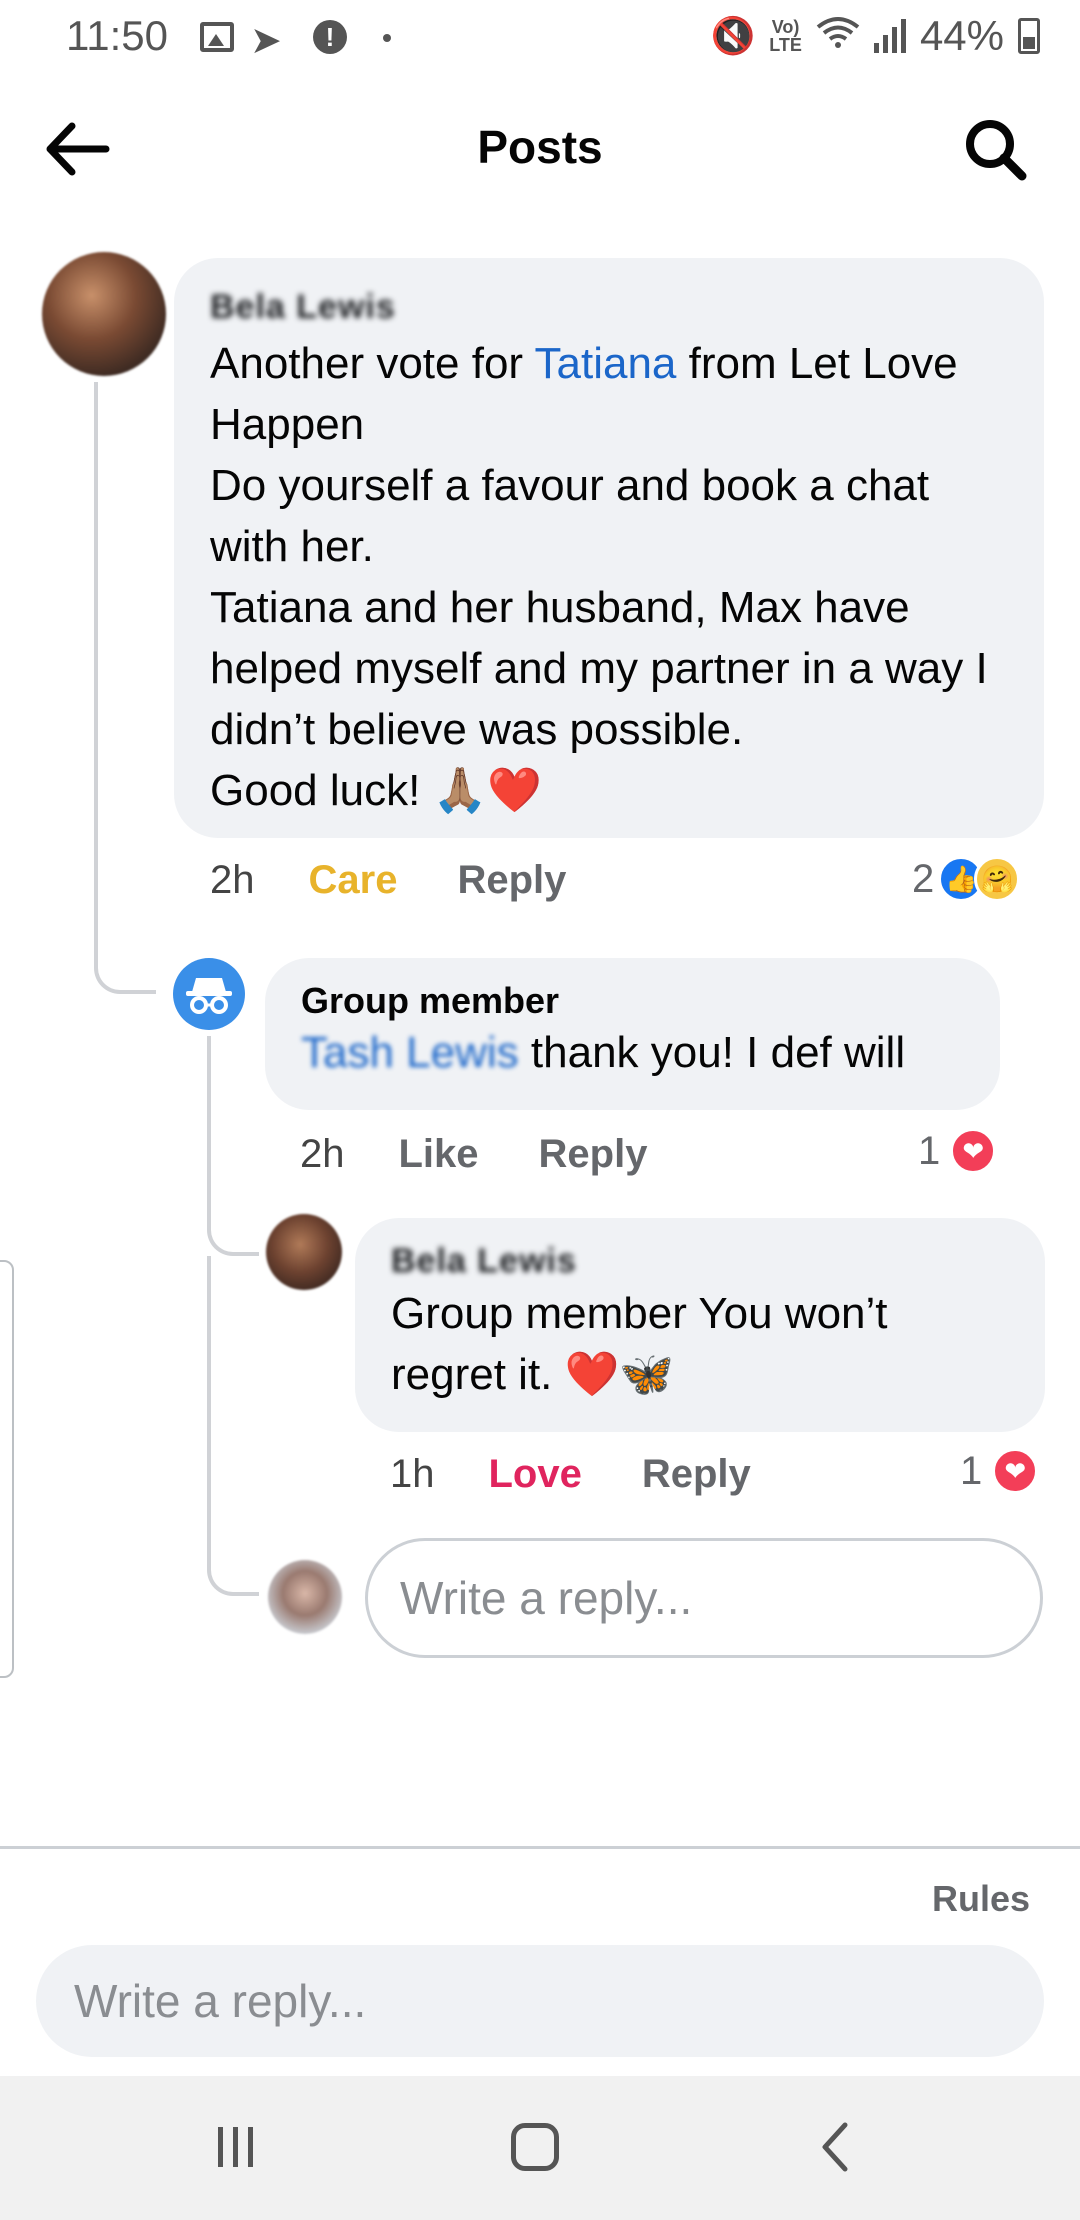 Image resolution: width=1080 pixels, height=2220 pixels. Describe the element at coordinates (540, 147) in the screenshot. I see `page-title: Posts` at that location.